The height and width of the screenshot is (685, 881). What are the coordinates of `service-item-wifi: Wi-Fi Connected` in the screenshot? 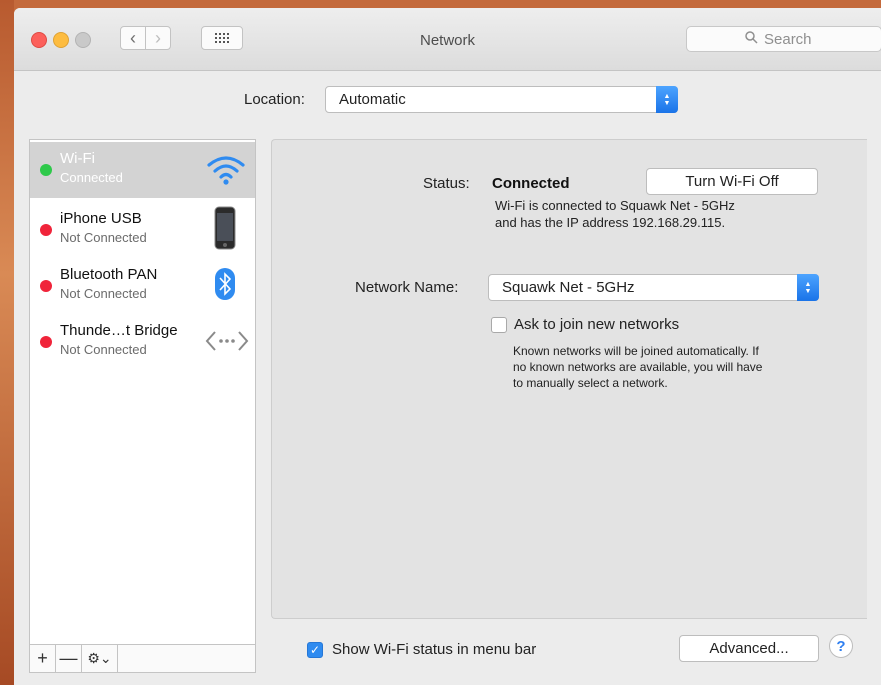 It's located at (142, 170).